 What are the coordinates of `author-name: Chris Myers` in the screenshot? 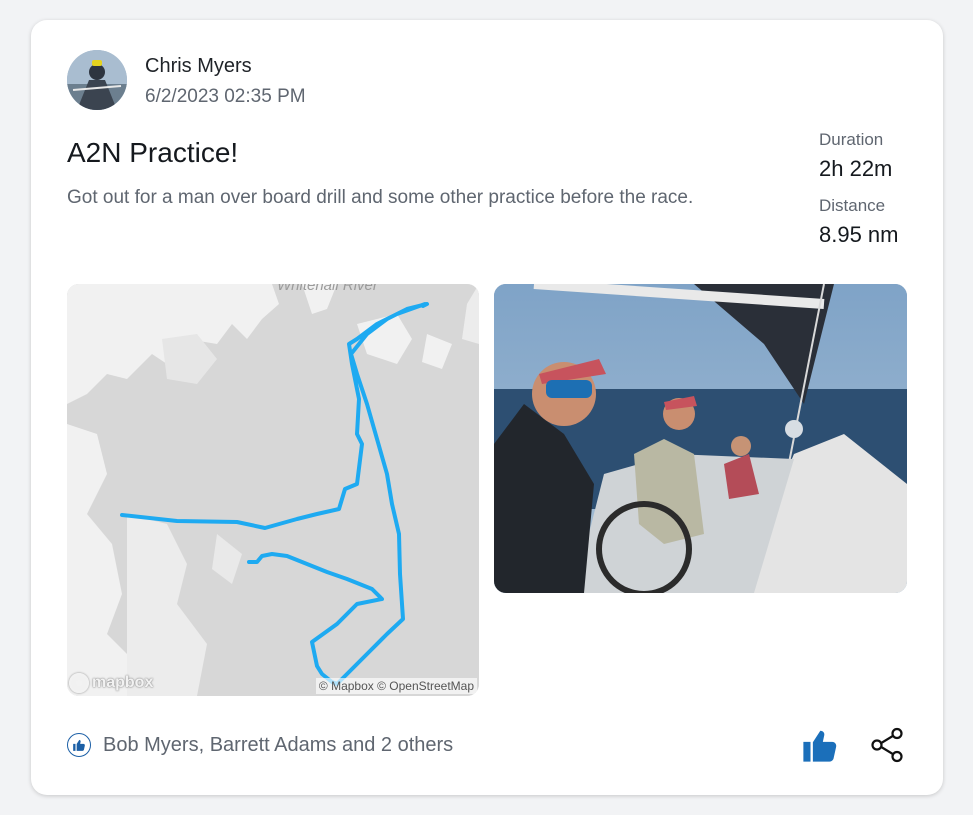 It's located at (198, 66).